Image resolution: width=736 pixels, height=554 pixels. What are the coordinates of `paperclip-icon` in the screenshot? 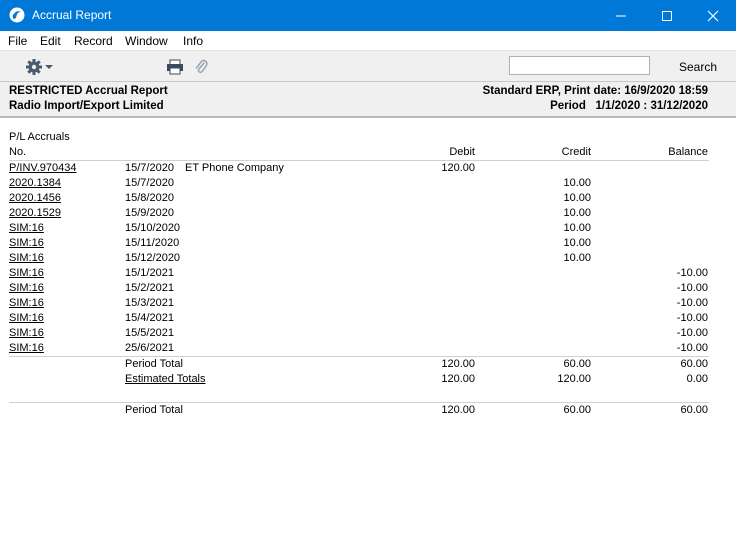 It's located at (201, 66).